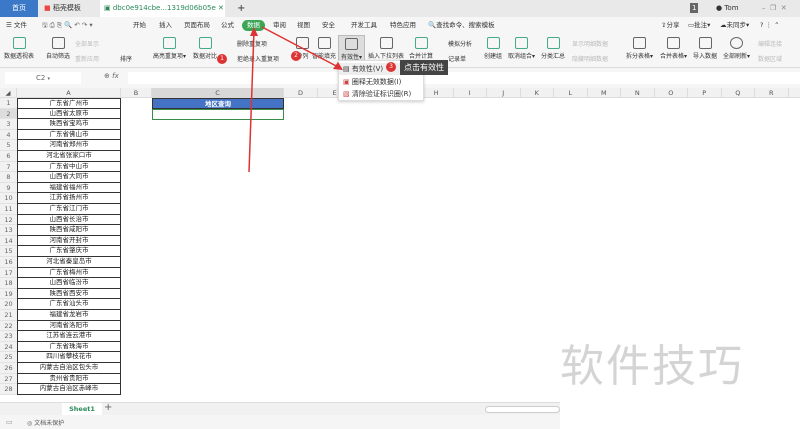 The height and width of the screenshot is (429, 800). What do you see at coordinates (280, 422) in the screenshot?
I see `status-bar: ▭ ◎ 文档未保护` at bounding box center [280, 422].